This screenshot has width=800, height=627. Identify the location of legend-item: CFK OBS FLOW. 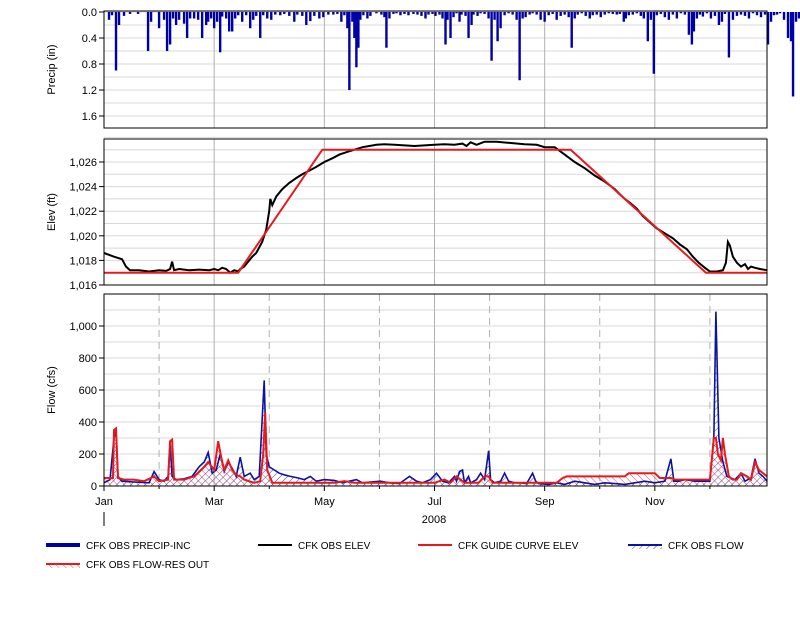
(686, 546).